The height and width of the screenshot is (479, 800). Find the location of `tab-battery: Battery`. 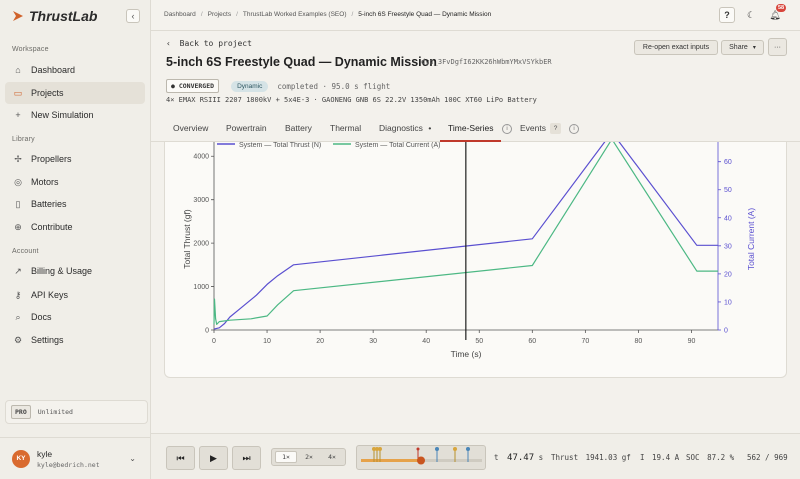

tab-battery: Battery is located at coordinates (298, 128).